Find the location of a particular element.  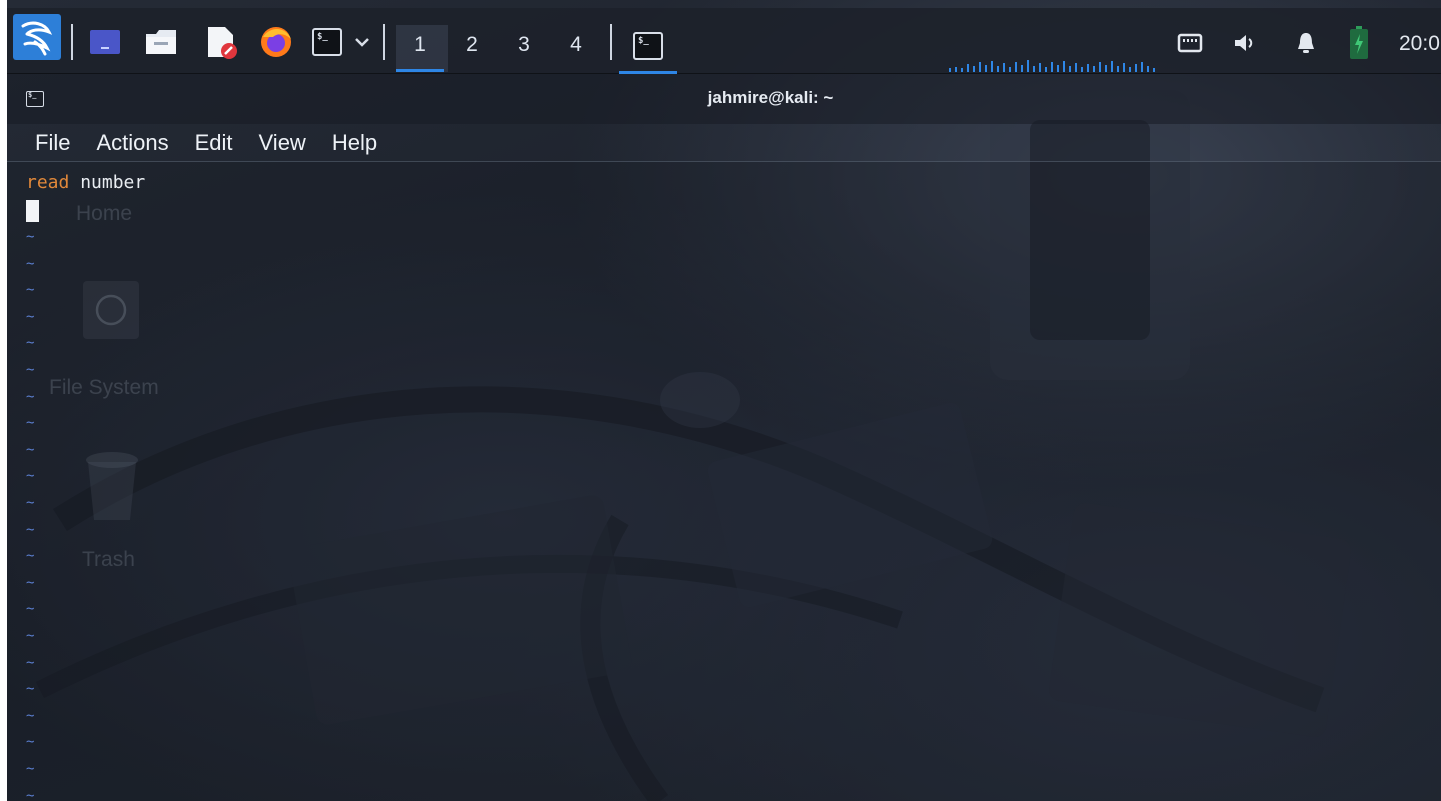

audio-visualizer is located at coordinates (1052, 66).